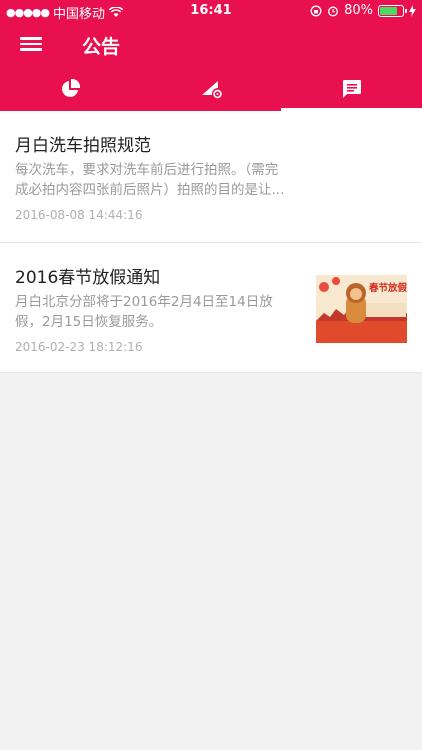 This screenshot has height=750, width=422. What do you see at coordinates (358, 10) in the screenshot?
I see `battery-percent: 80%` at bounding box center [358, 10].